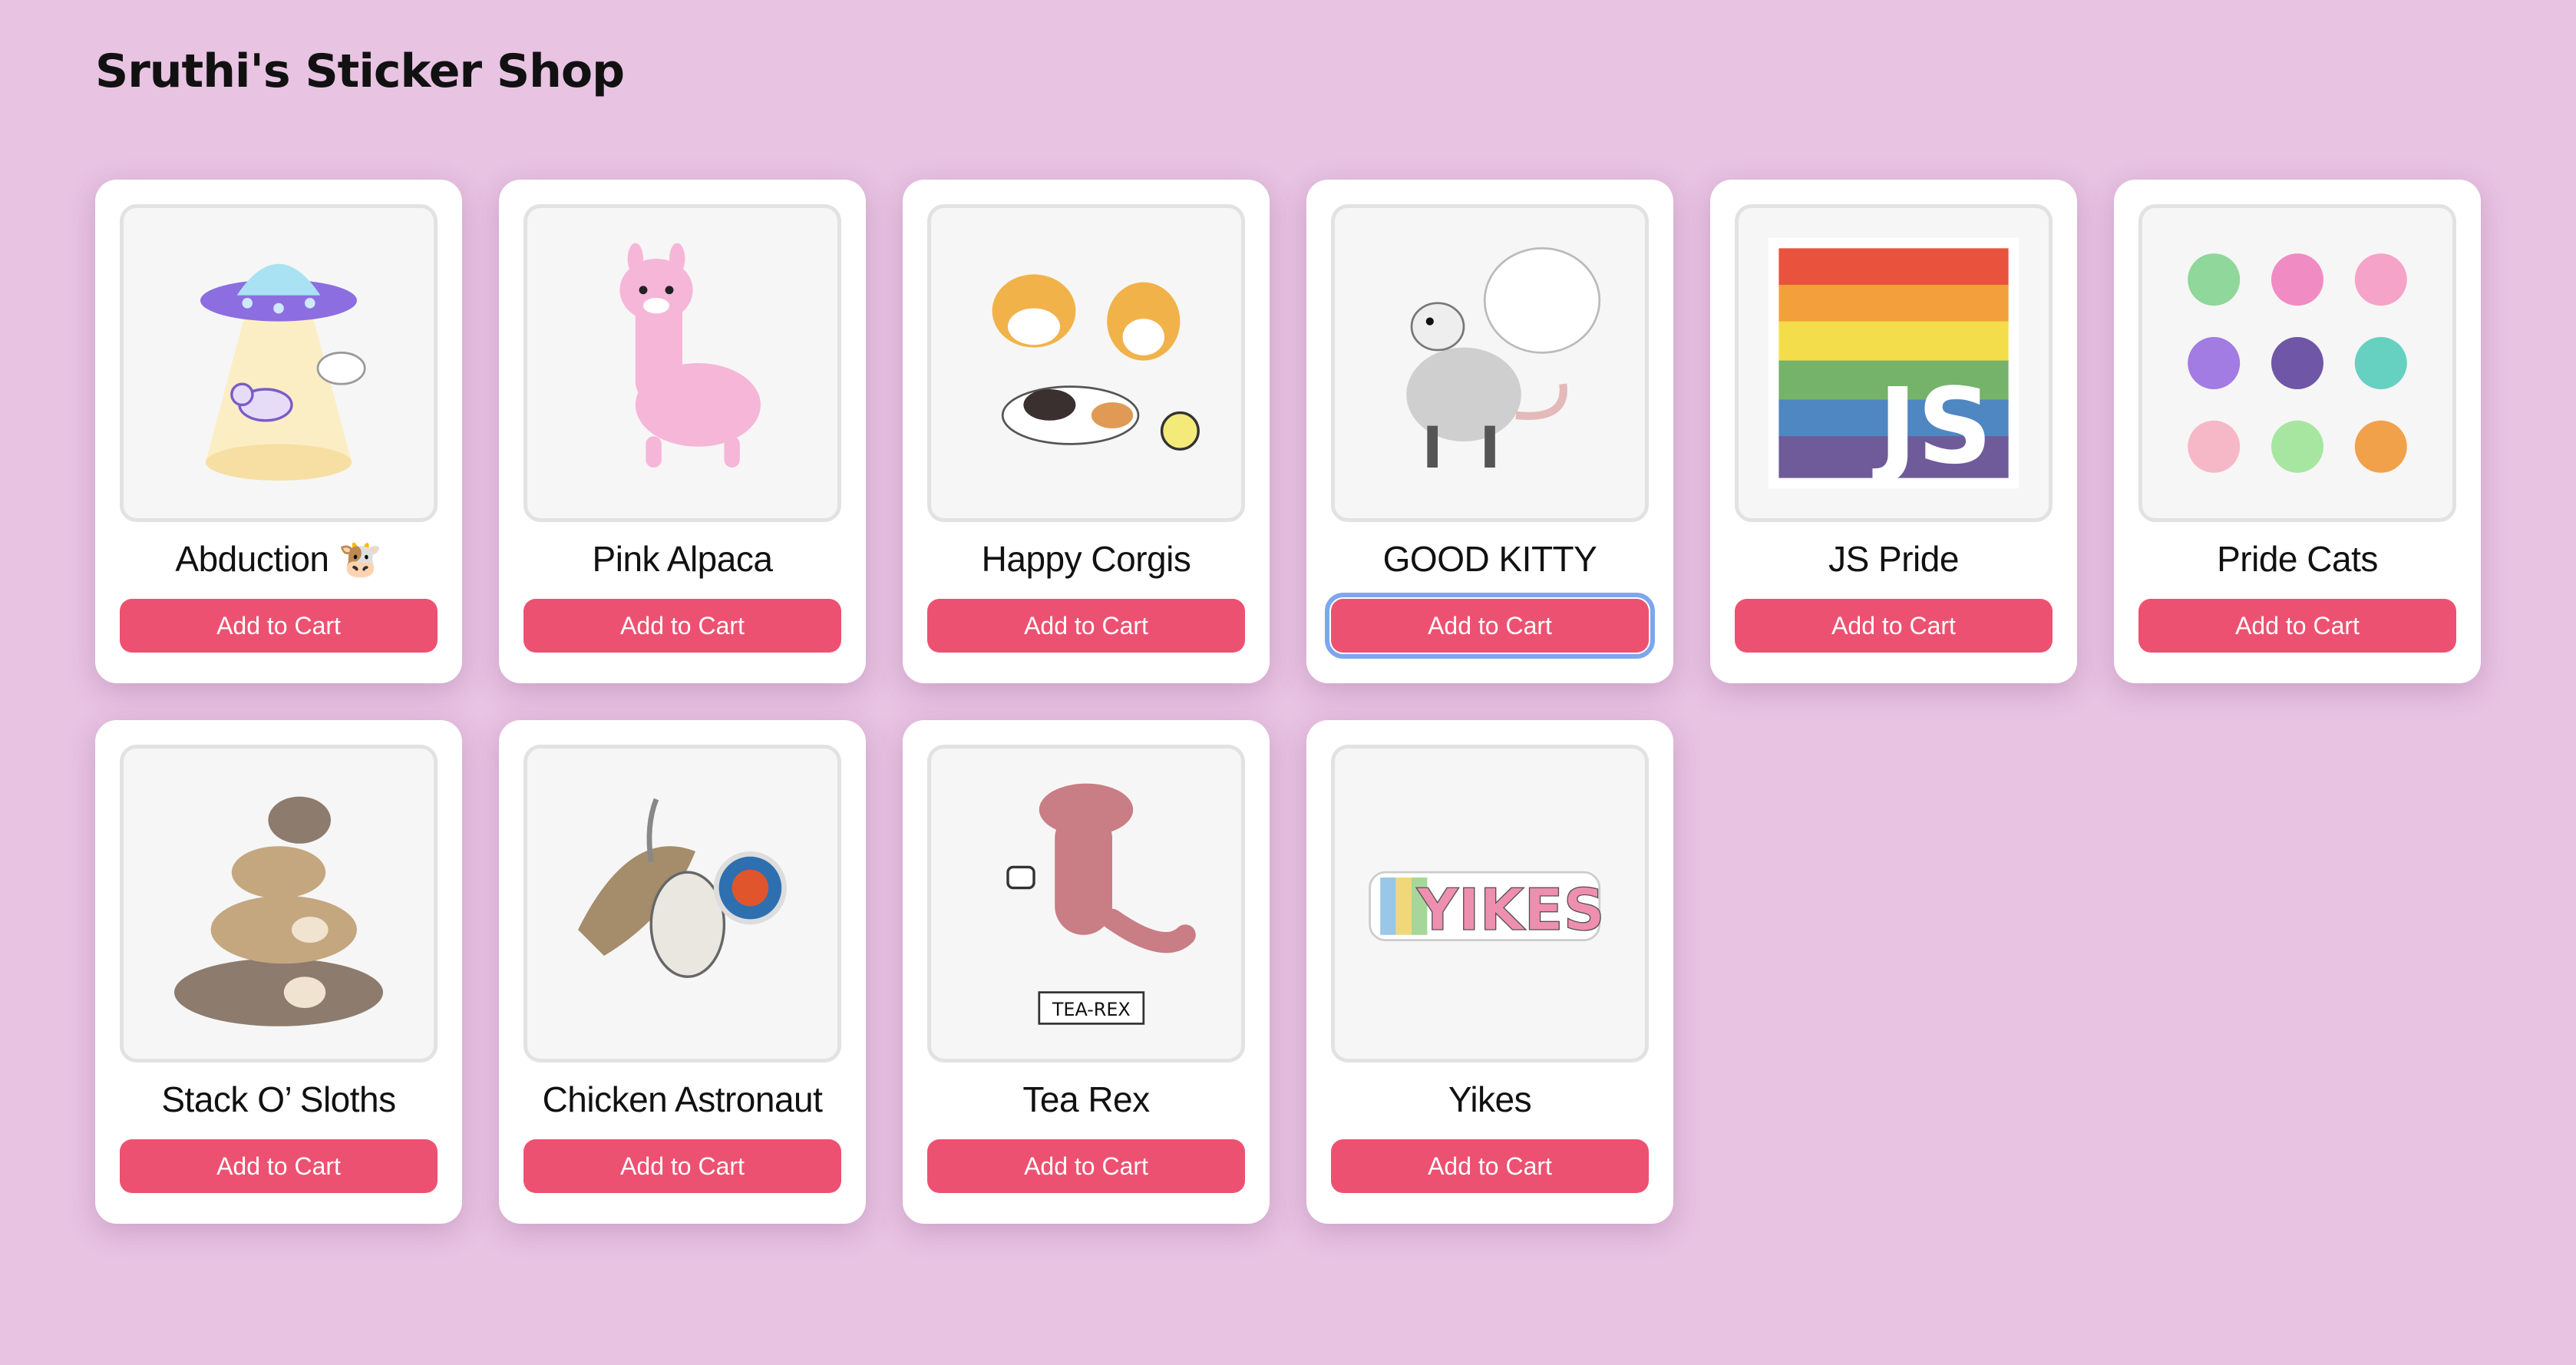 This screenshot has width=2576, height=1365. What do you see at coordinates (682, 888) in the screenshot?
I see `chicken-astronaut-sticker-icon` at bounding box center [682, 888].